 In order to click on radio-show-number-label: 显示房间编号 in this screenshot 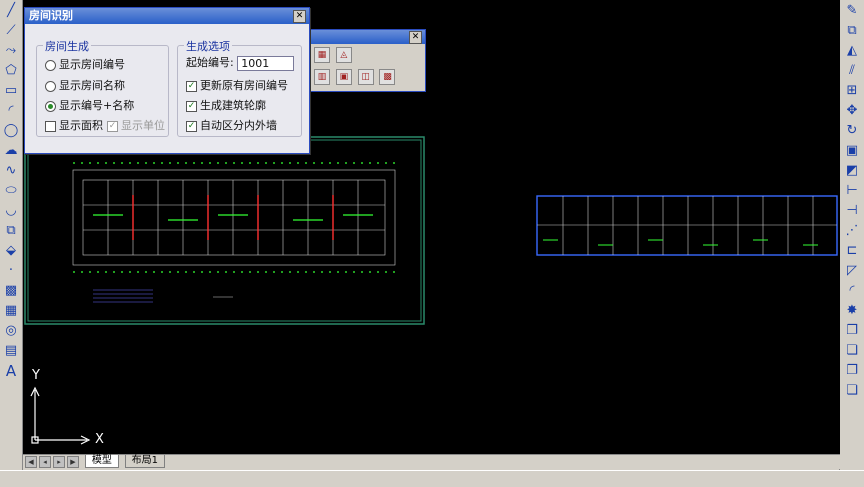, I will do `click(92, 64)`.